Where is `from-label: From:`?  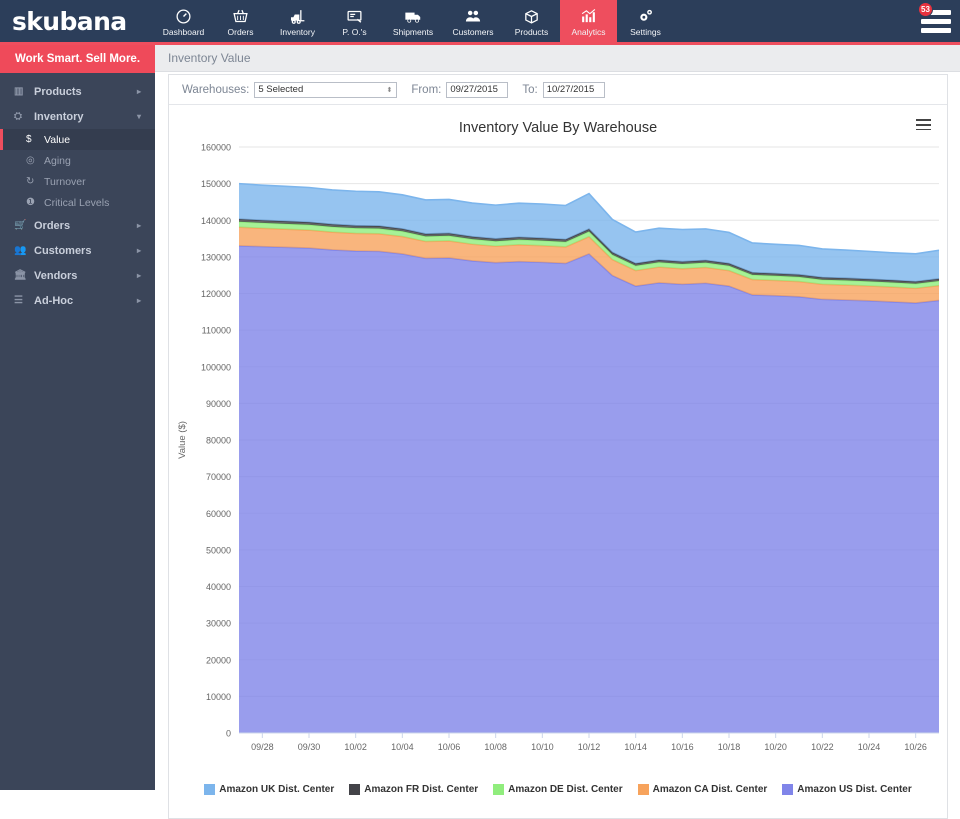
from-label: From: is located at coordinates (426, 89).